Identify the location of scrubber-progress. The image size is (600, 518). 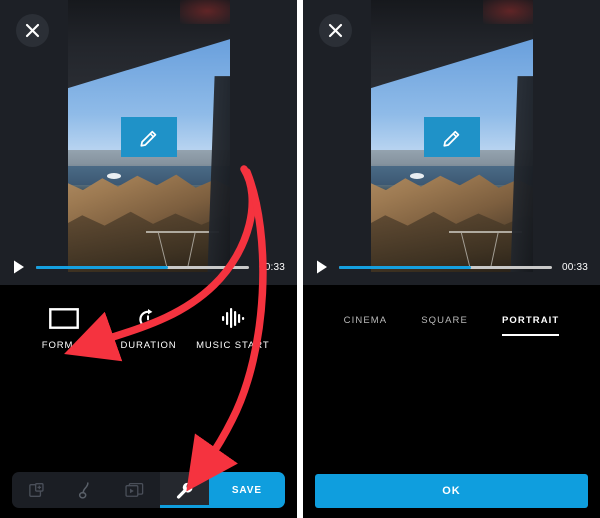
(102, 267).